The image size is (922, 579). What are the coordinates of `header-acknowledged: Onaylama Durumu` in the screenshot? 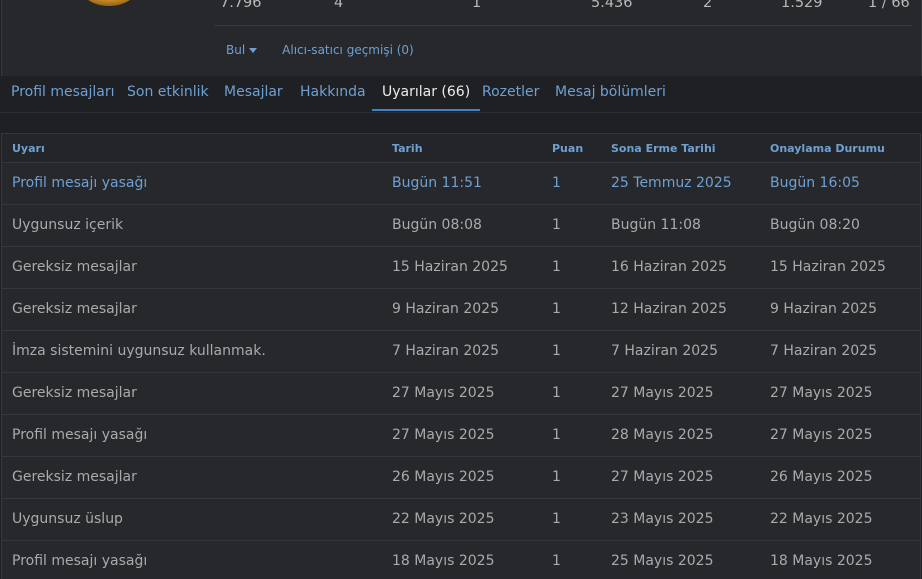 It's located at (827, 148).